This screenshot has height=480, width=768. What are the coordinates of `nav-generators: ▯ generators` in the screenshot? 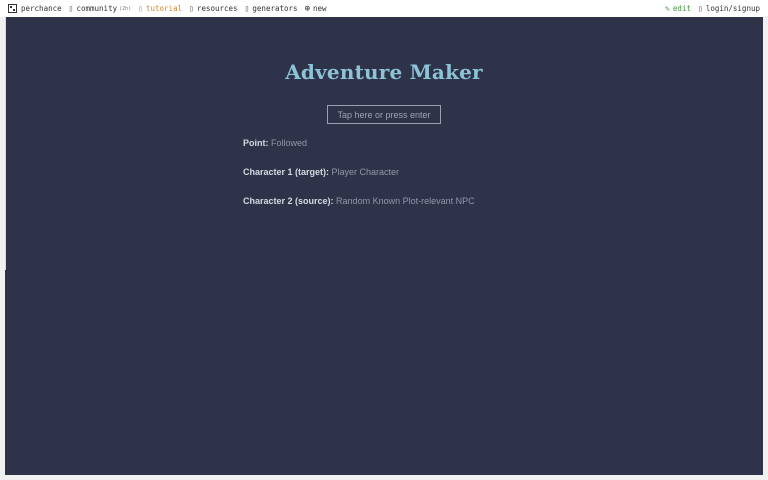 It's located at (271, 8).